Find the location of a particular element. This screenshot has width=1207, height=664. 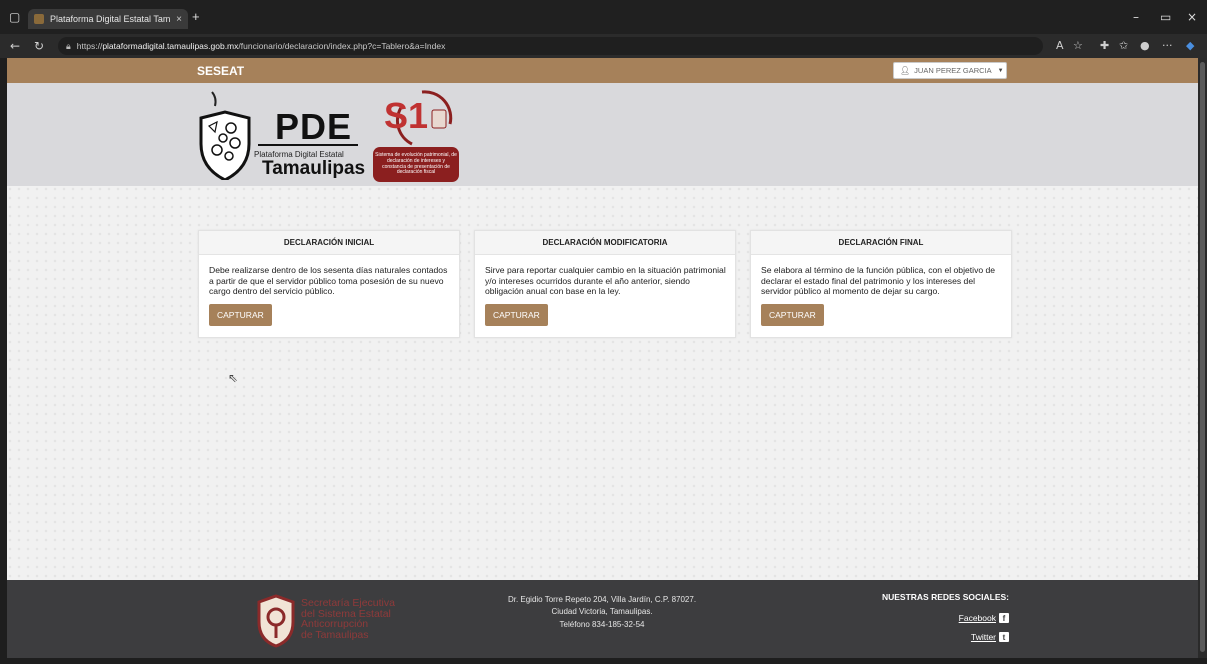

profile-icon: ● is located at coordinates (1145, 45).